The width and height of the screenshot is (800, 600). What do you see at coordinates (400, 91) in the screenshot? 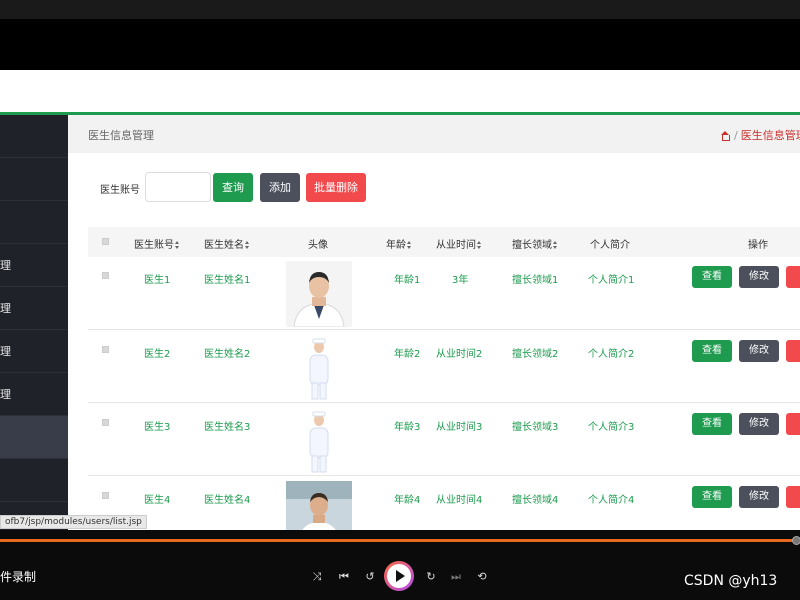
I see `app-header` at bounding box center [400, 91].